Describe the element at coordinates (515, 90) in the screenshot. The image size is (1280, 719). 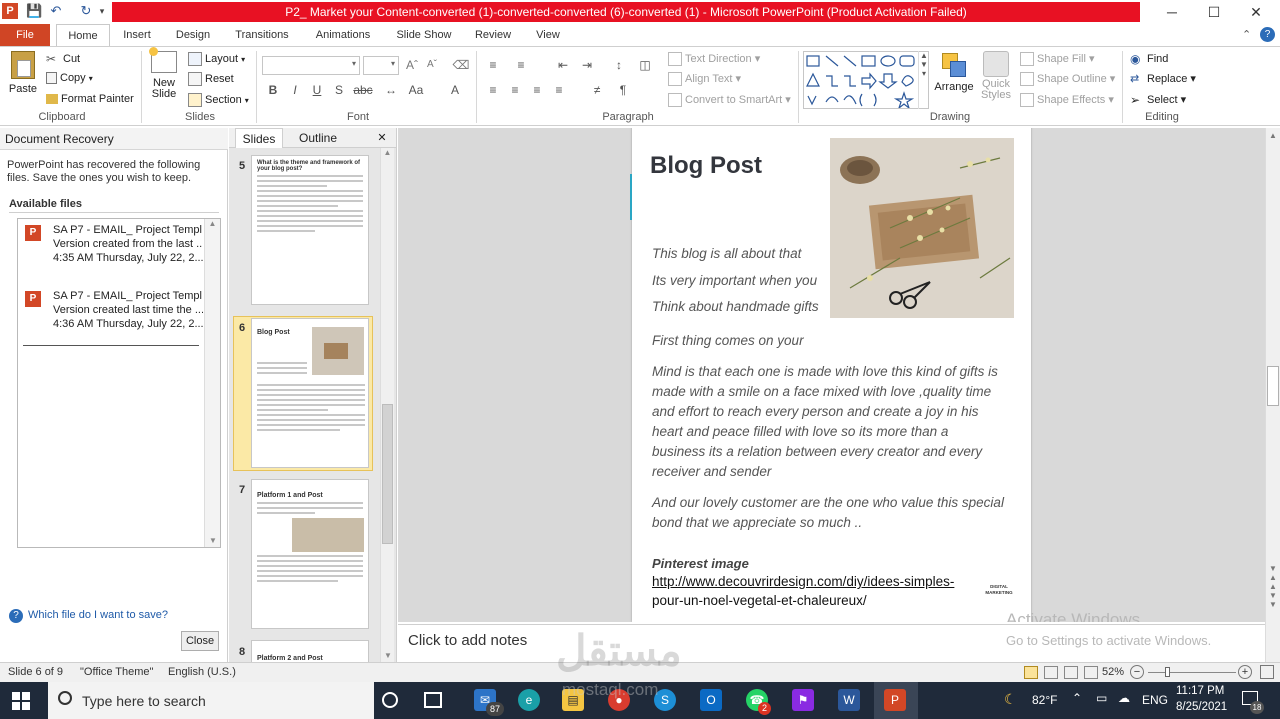
I see `center-icon: ≡` at that location.